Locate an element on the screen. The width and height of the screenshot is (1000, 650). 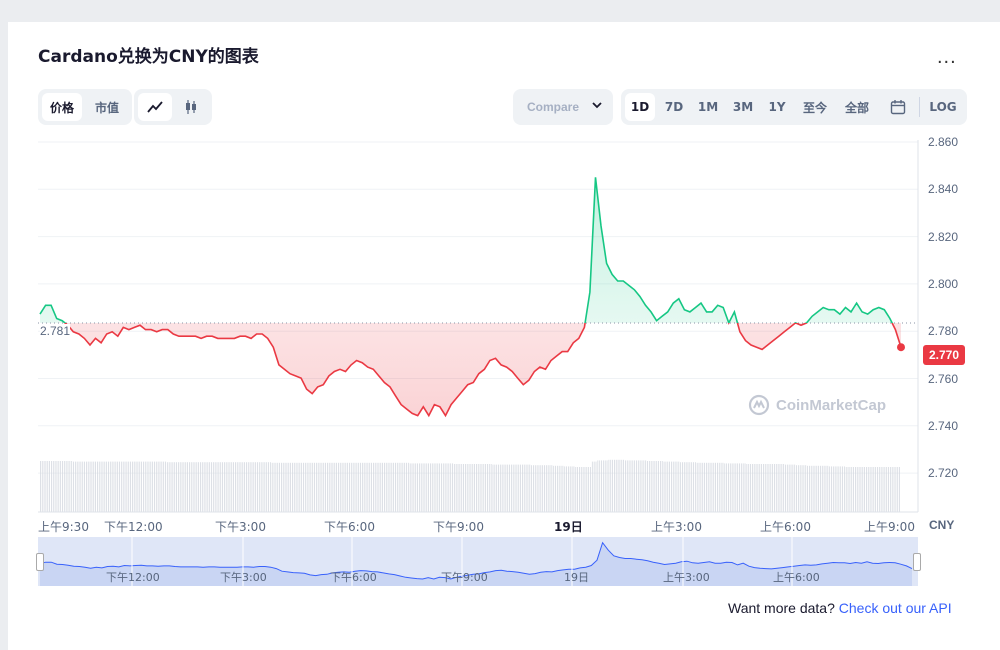
navigator-right-handle is located at coordinates (917, 562).